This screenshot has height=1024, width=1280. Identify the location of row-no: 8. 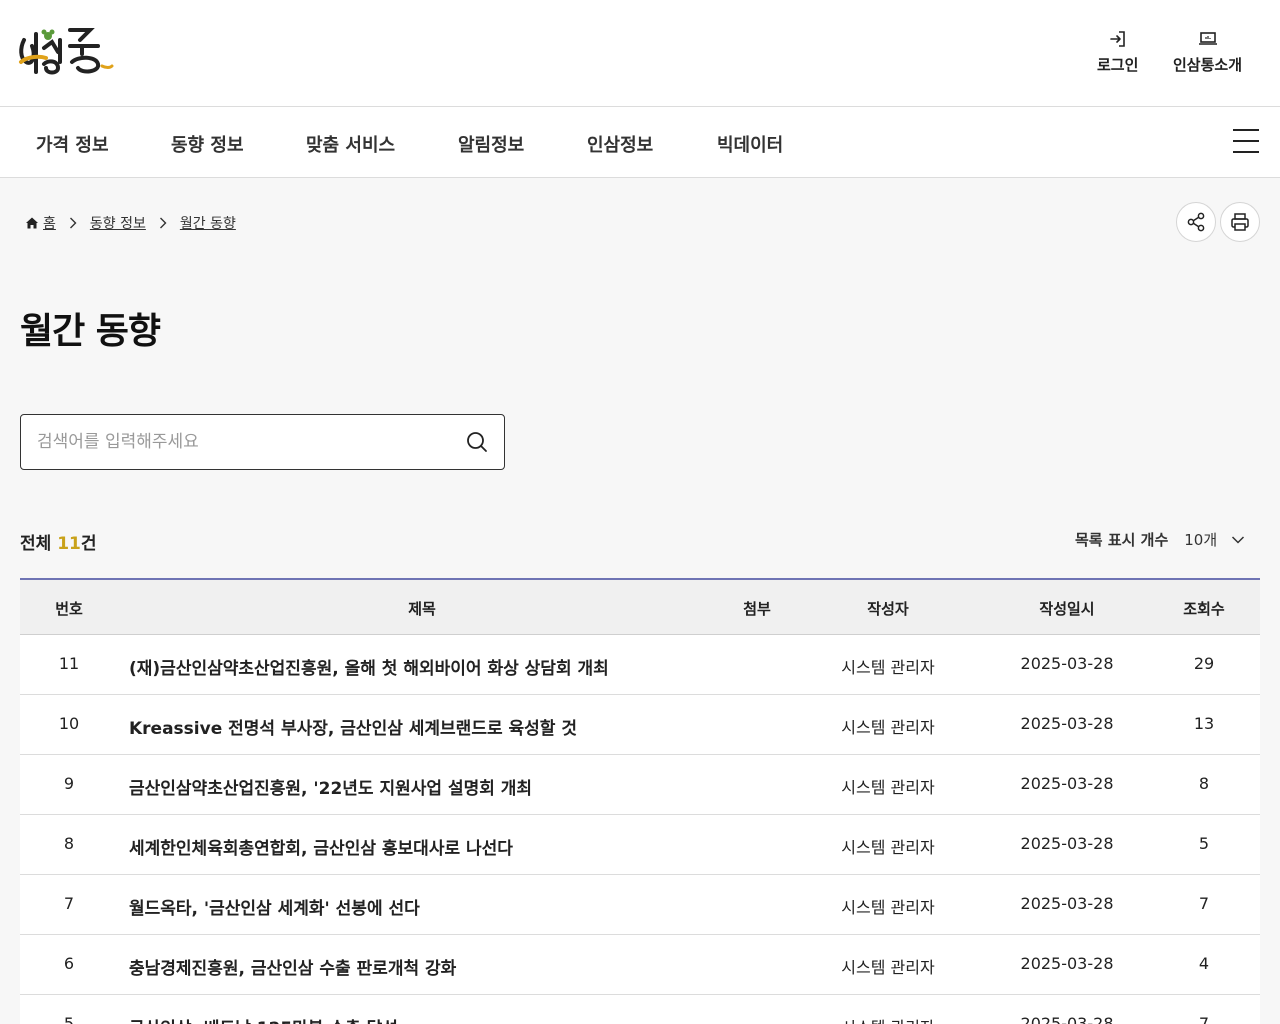
(69, 843).